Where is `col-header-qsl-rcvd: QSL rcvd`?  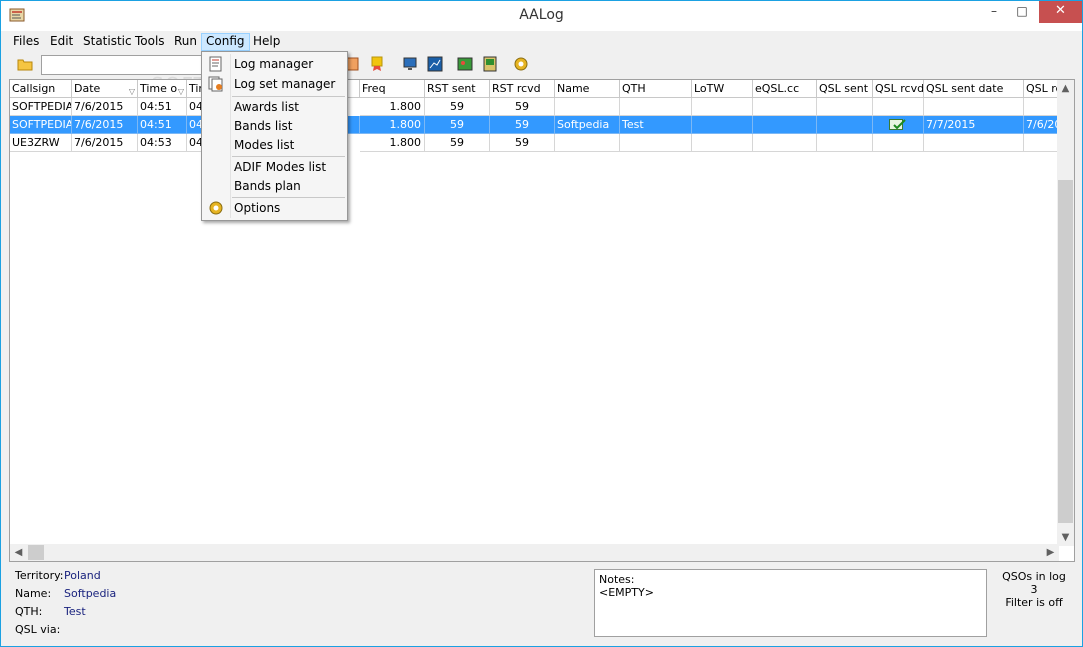
col-header-qsl-rcvd: QSL rcvd is located at coordinates (898, 89).